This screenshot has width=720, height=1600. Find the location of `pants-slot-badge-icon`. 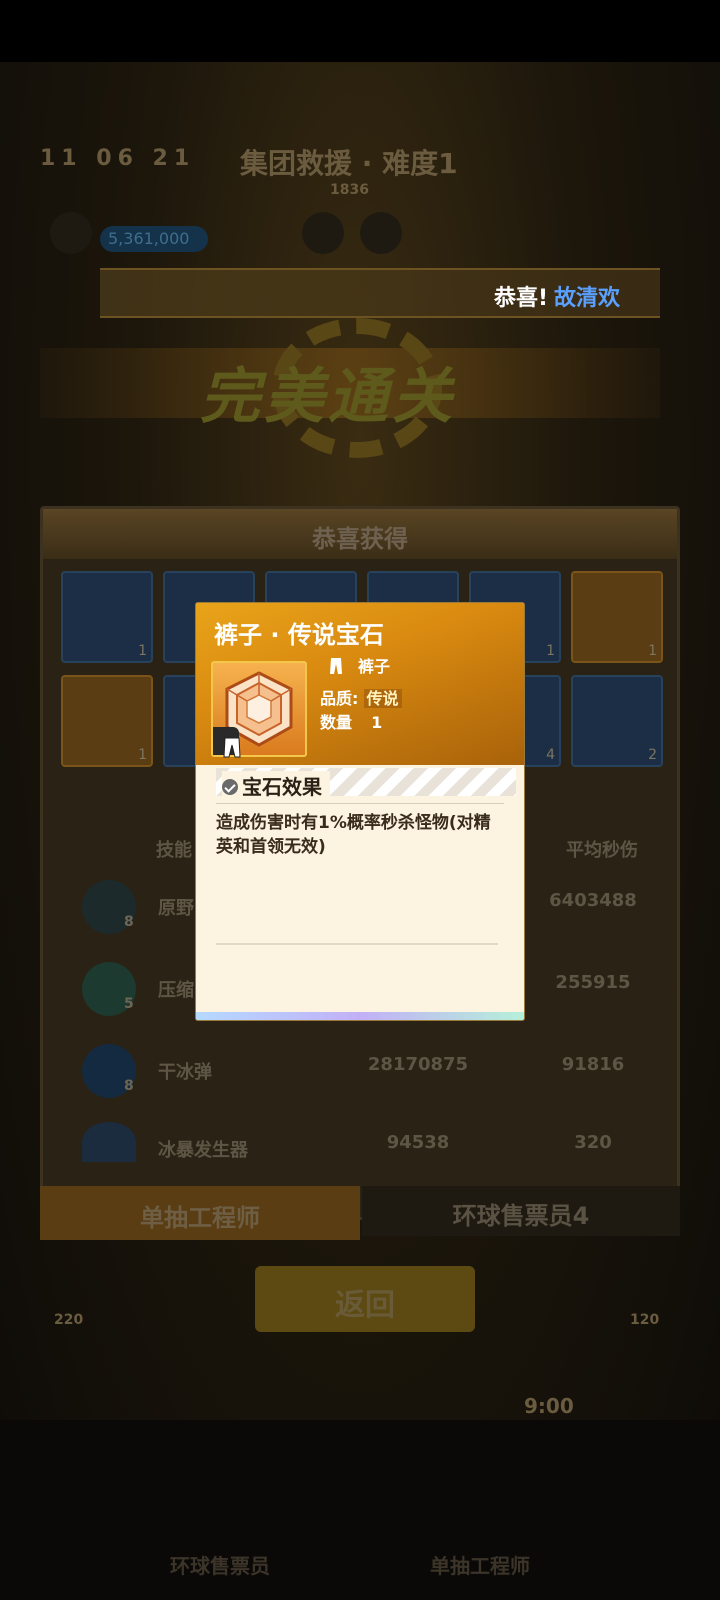

pants-slot-badge-icon is located at coordinates (227, 742).